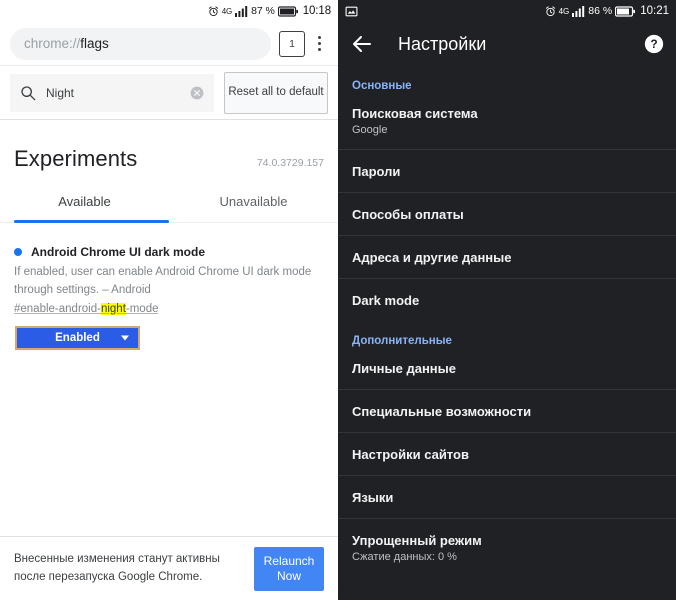 This screenshot has width=676, height=600. I want to click on battery-percent-label: 87 %, so click(263, 11).